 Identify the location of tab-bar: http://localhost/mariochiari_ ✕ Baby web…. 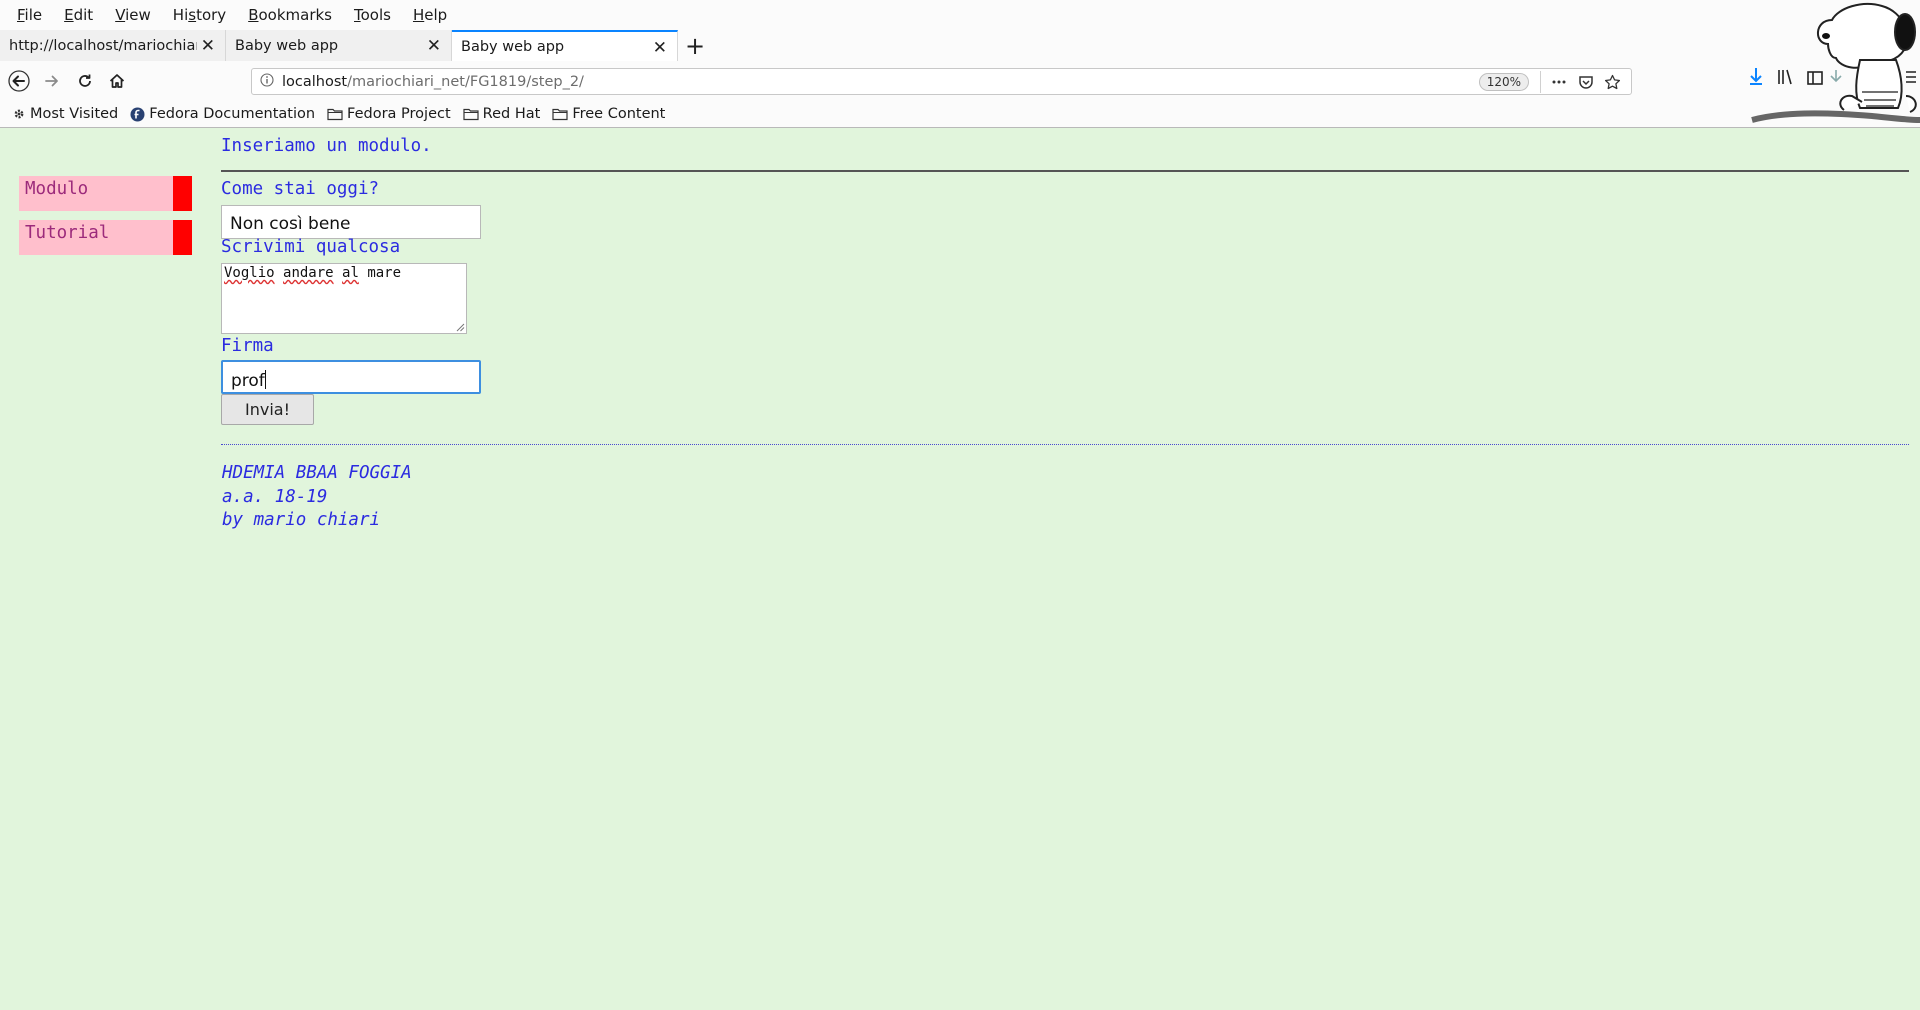
(960, 45).